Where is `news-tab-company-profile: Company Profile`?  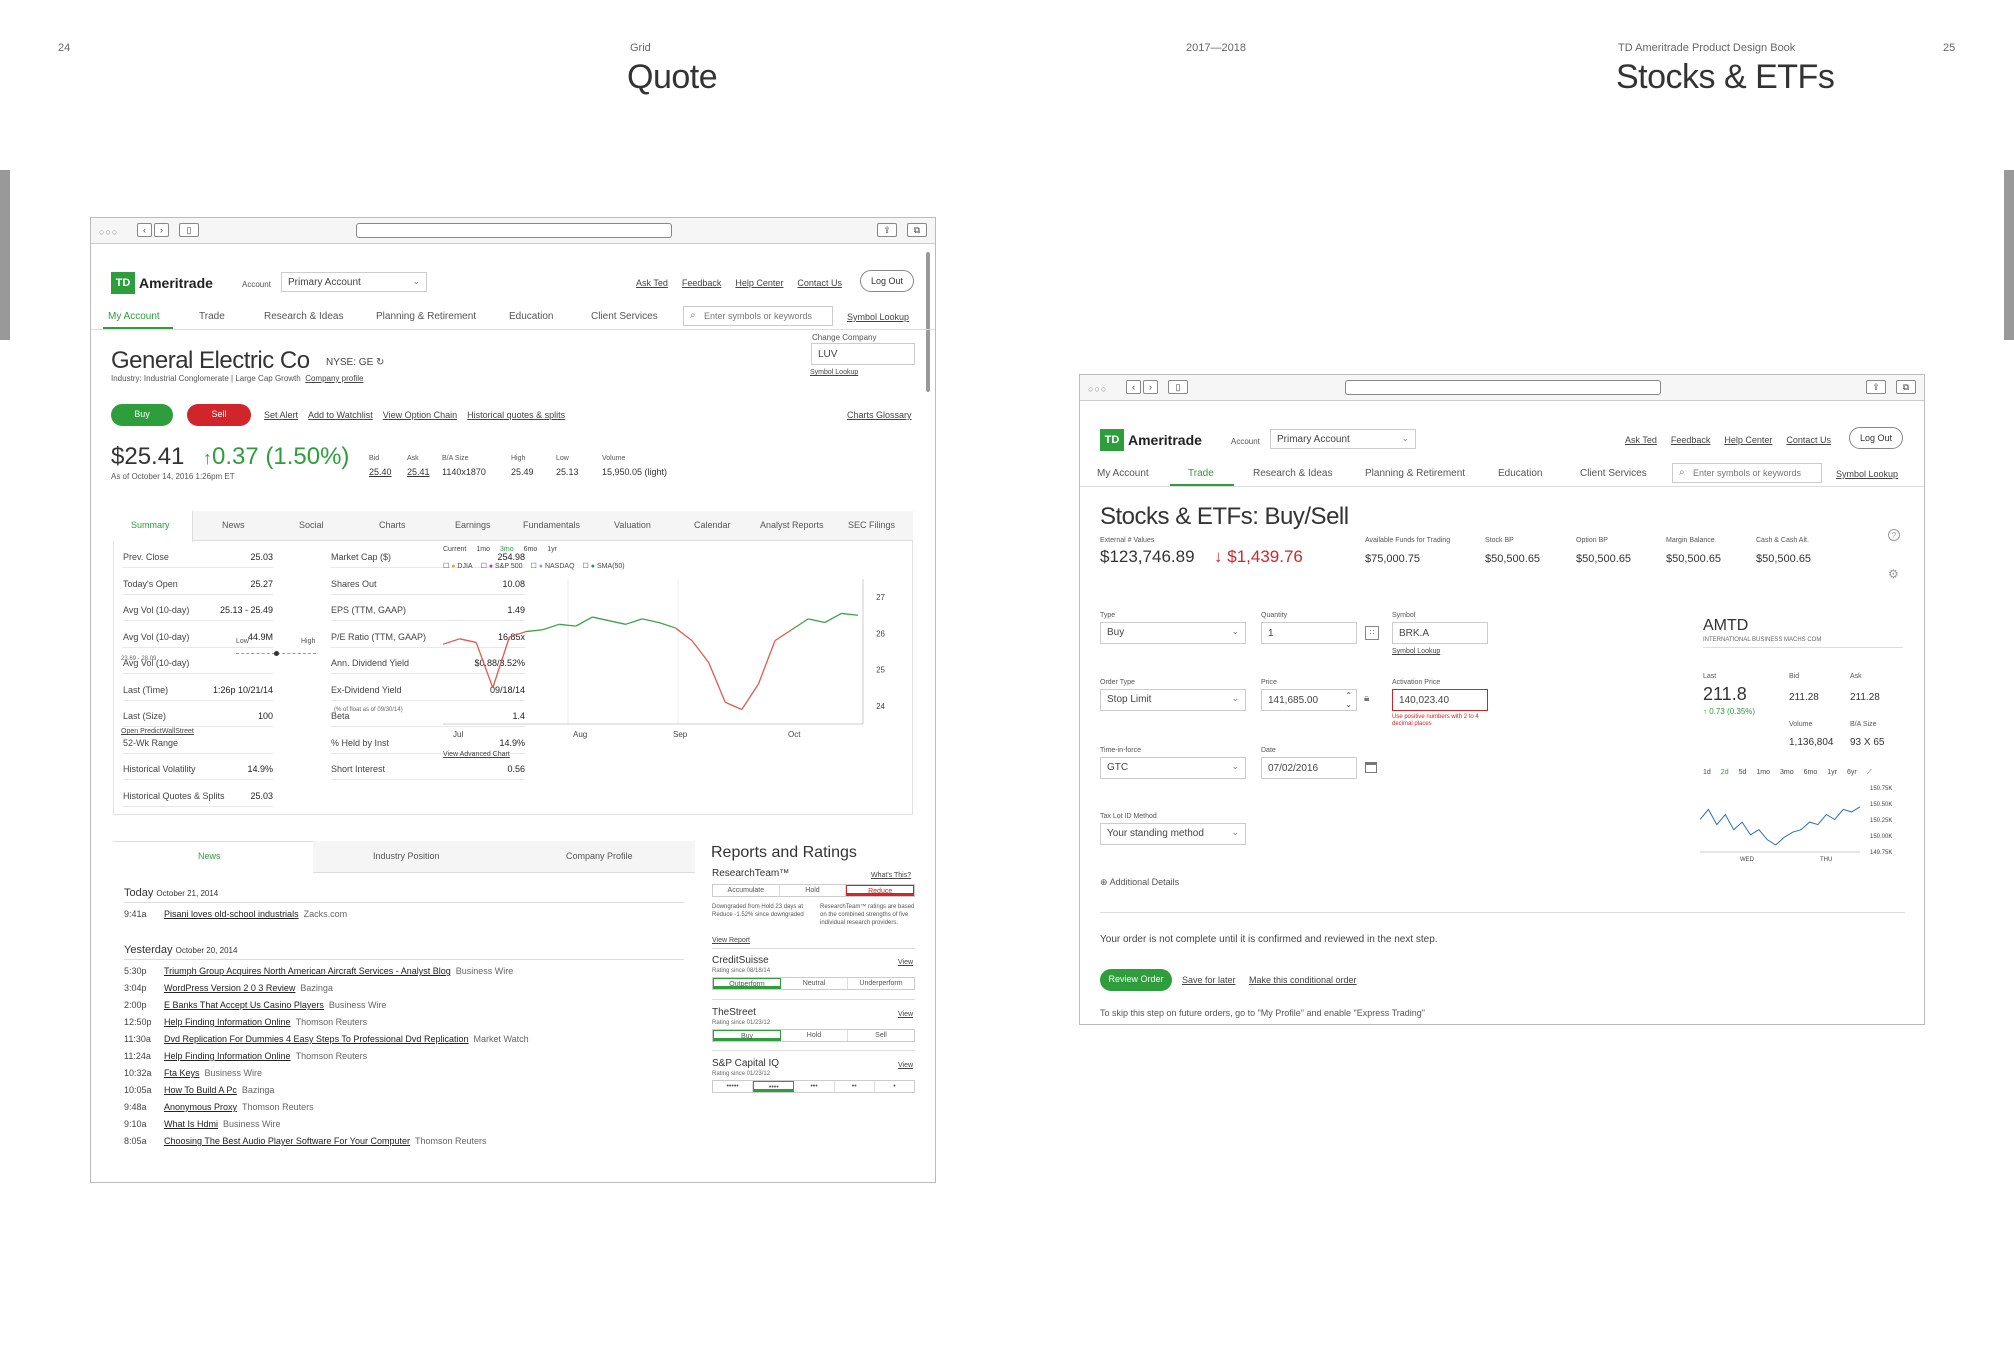 news-tab-company-profile: Company Profile is located at coordinates (599, 856).